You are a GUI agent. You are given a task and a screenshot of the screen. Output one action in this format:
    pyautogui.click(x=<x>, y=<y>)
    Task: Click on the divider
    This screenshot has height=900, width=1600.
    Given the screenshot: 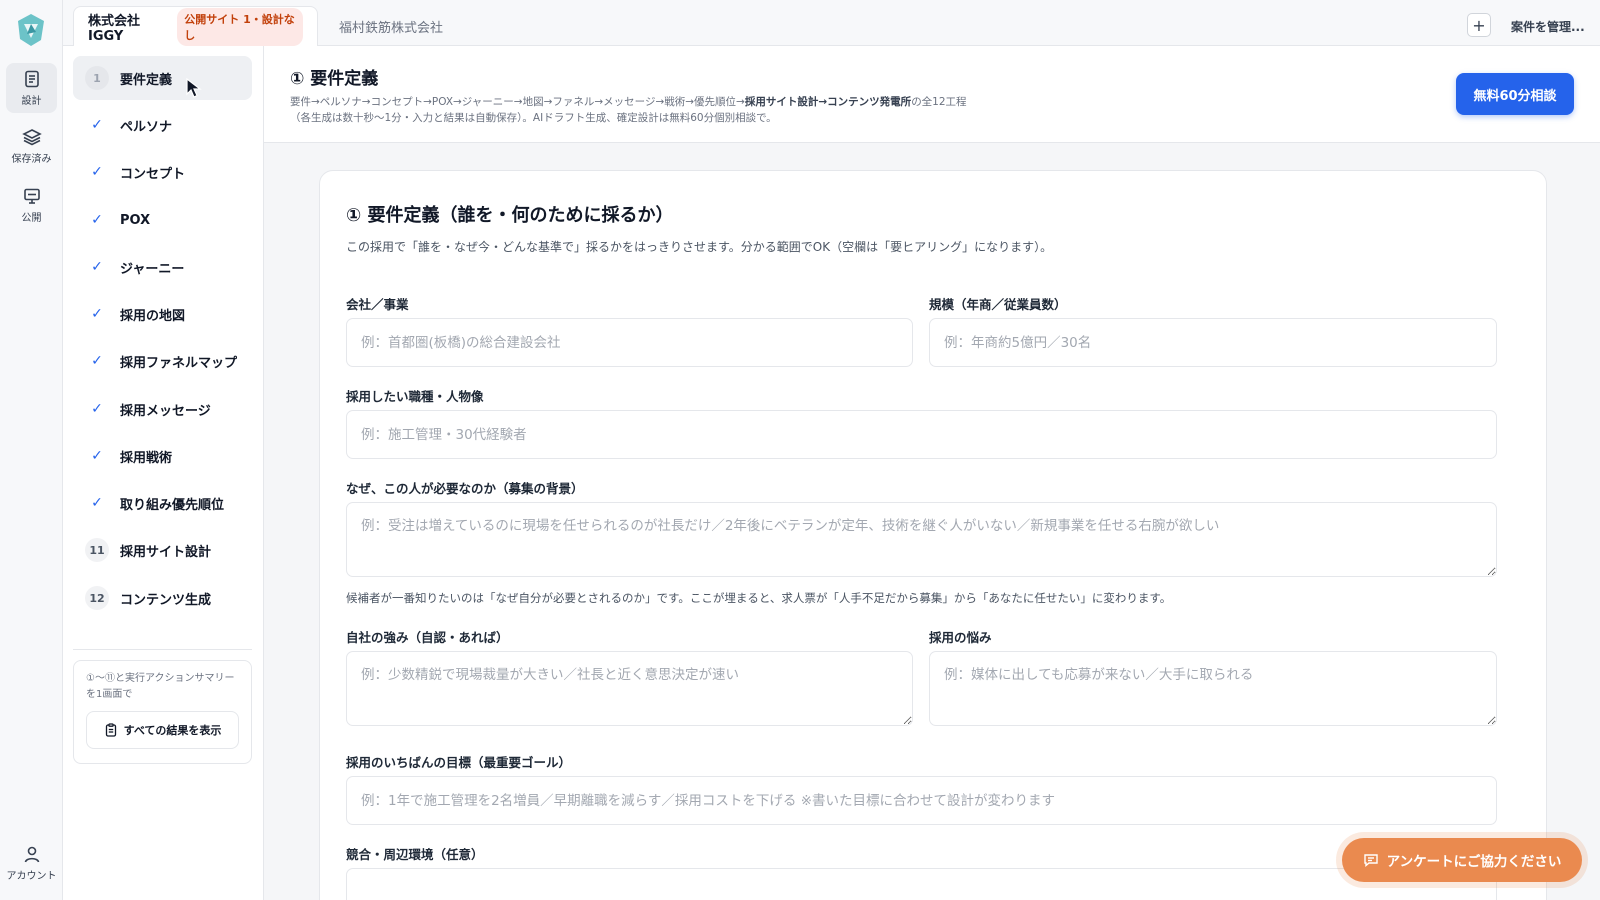 What is the action you would take?
    pyautogui.click(x=162, y=649)
    